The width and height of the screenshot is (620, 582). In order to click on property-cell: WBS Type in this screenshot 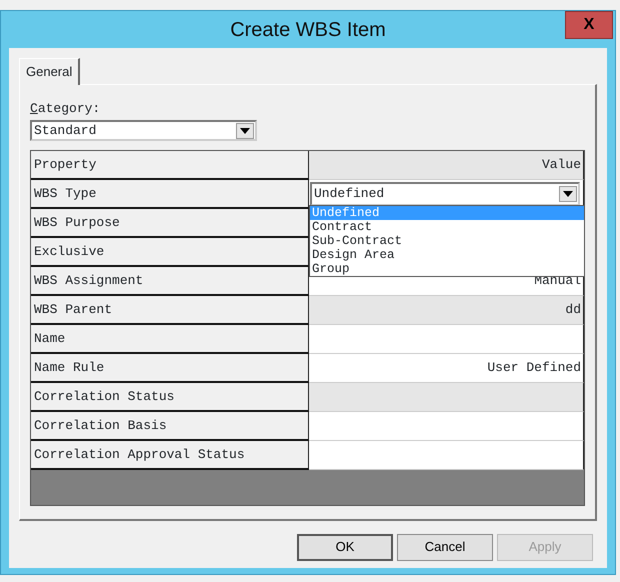, I will do `click(170, 194)`.